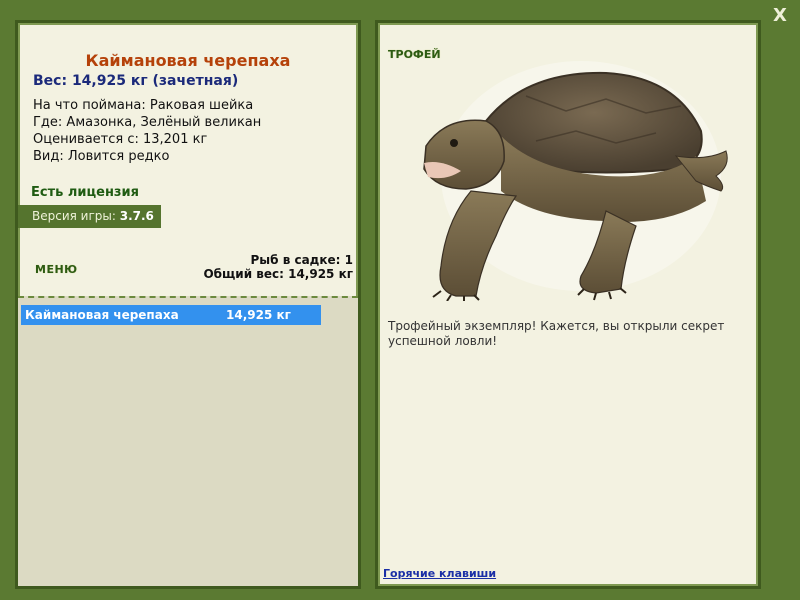 This screenshot has height=600, width=800. What do you see at coordinates (74, 216) in the screenshot?
I see `version-label: Версия игры:` at bounding box center [74, 216].